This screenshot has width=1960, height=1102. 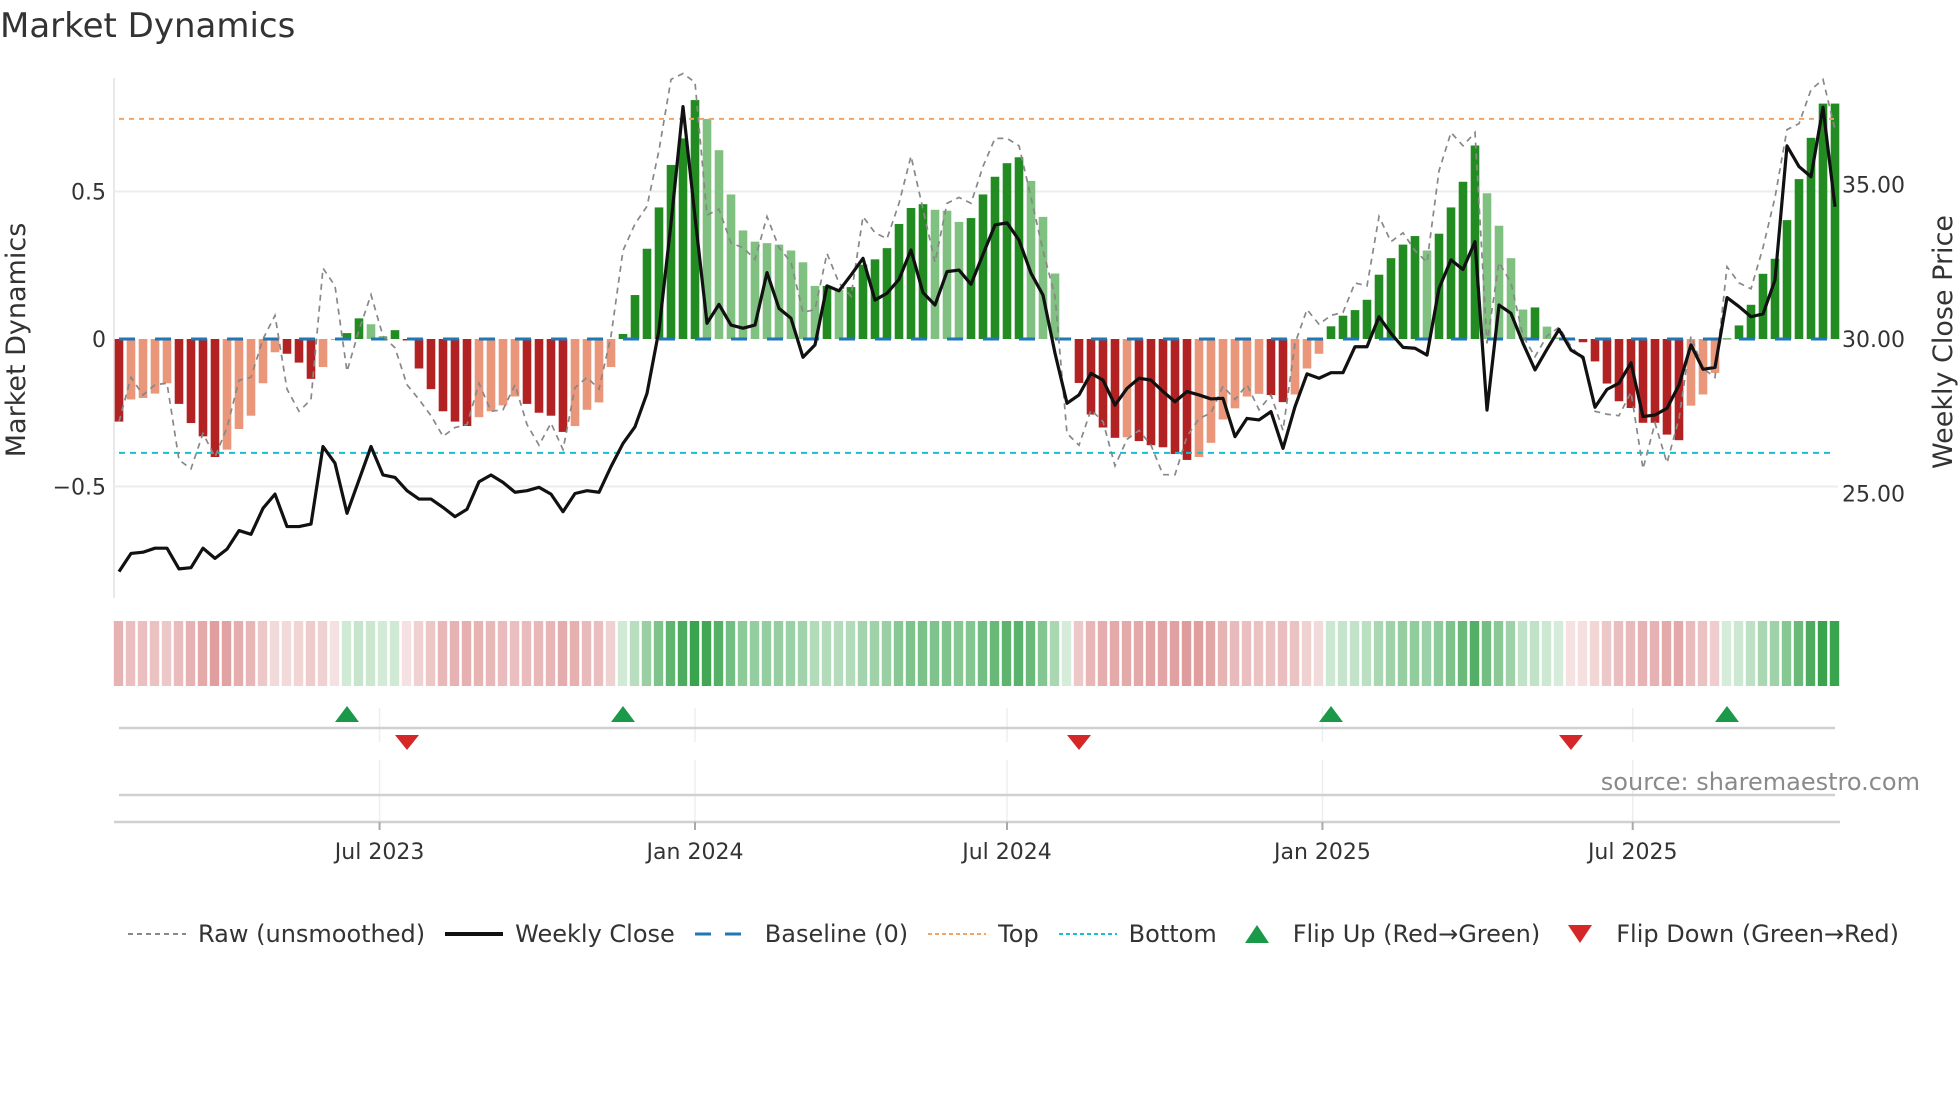 I want to click on flip-down-marker, so click(x=407, y=742).